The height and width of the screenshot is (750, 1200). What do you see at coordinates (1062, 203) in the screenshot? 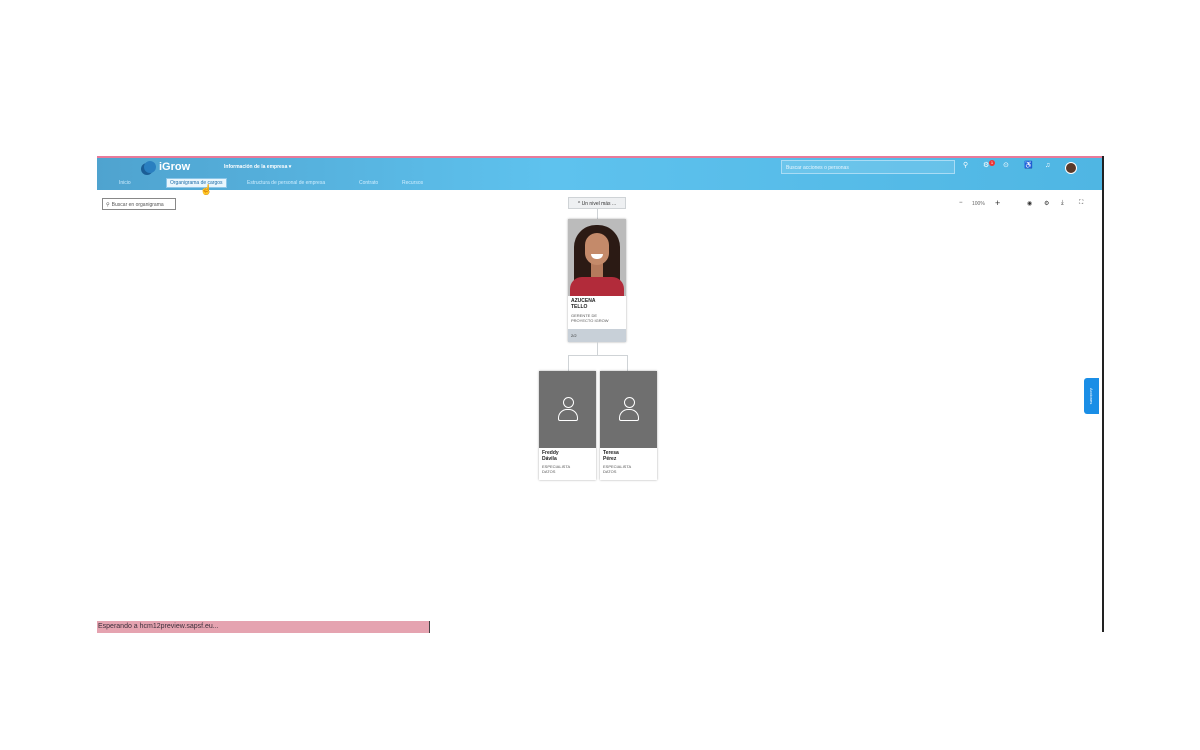
I see `download-icon: ⤓` at bounding box center [1062, 203].